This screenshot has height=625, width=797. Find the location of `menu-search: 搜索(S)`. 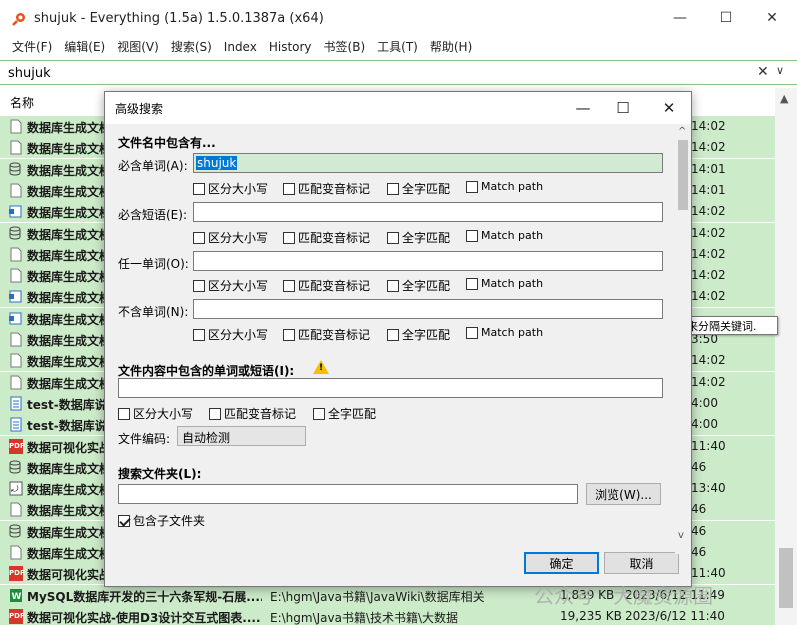

menu-search: 搜索(S) is located at coordinates (191, 47).